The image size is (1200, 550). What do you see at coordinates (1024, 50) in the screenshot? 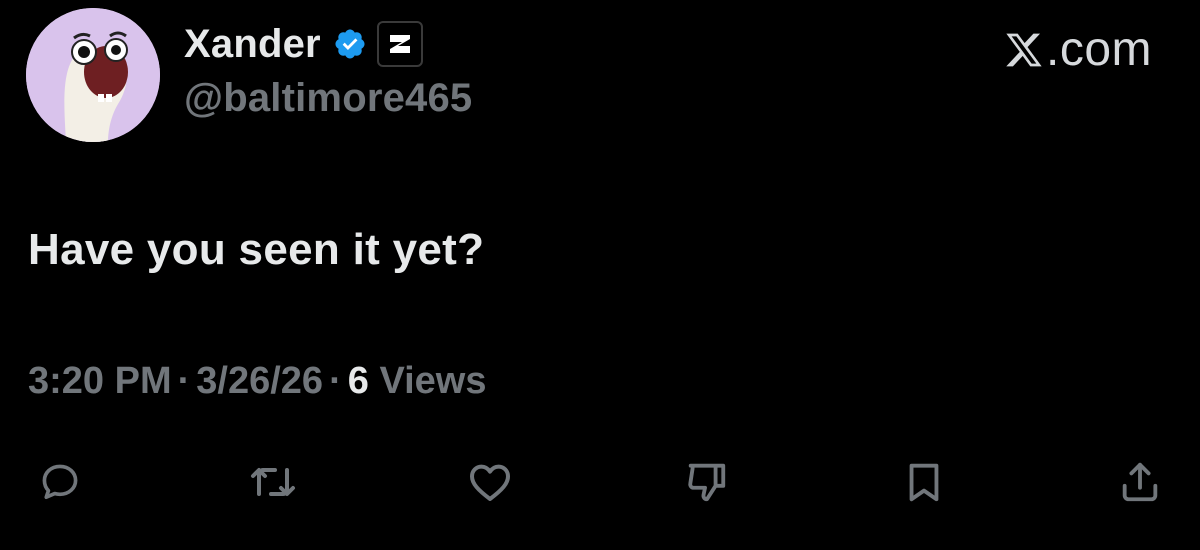
I see `x-logo-icon` at bounding box center [1024, 50].